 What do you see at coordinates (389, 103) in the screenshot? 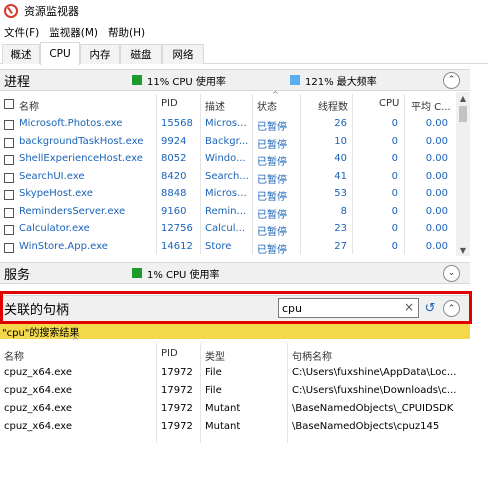
I see `column-header-cpu: CPU` at bounding box center [389, 103].